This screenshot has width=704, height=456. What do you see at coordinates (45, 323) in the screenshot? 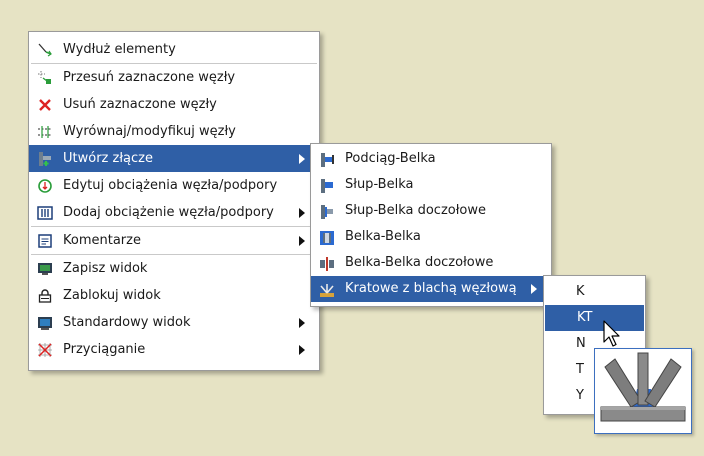
I see `standard-view-icon` at bounding box center [45, 323].